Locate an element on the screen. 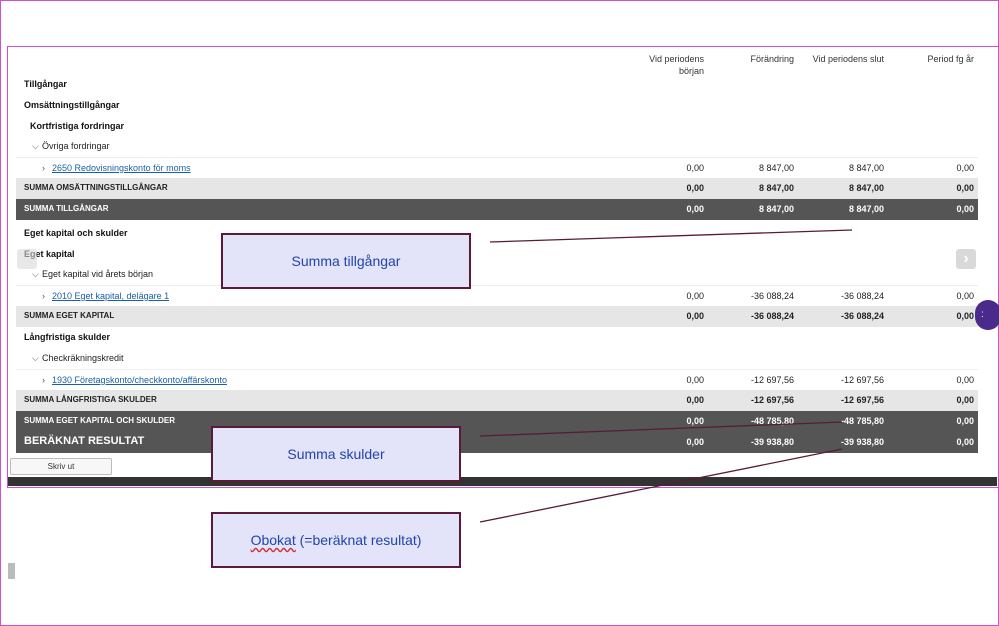  callout-text: (=beräknat resultat) is located at coordinates (358, 540).